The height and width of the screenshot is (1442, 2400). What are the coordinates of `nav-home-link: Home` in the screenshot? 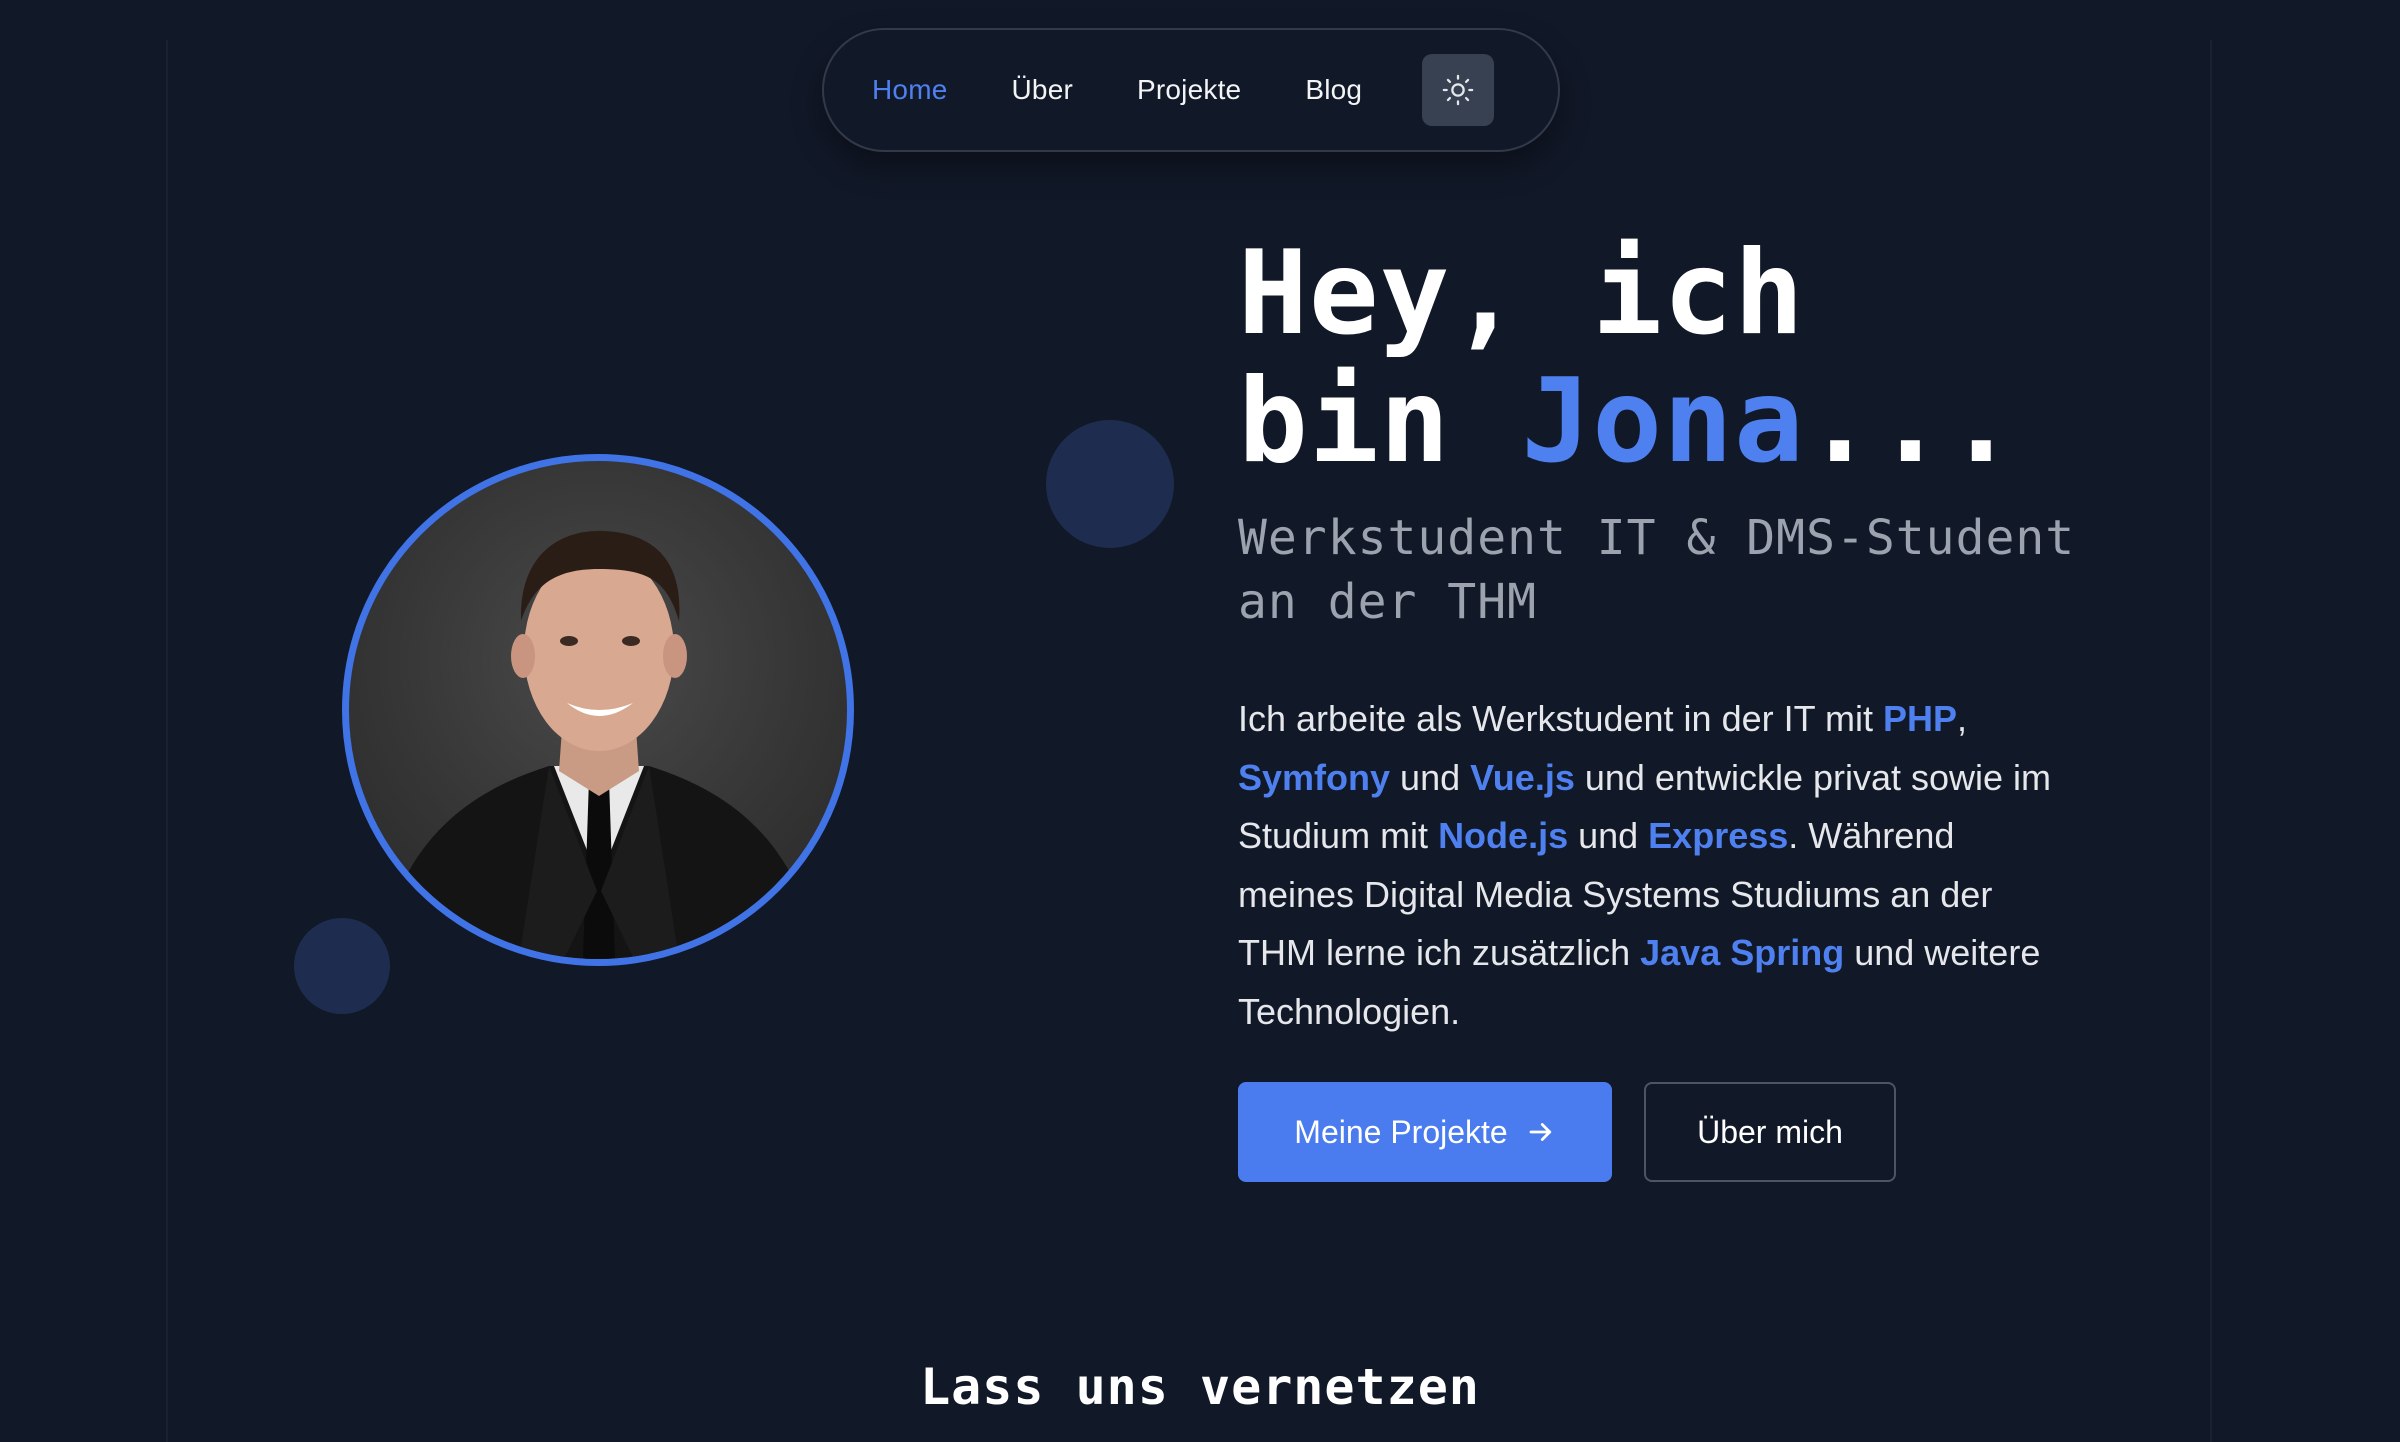 It's located at (910, 90).